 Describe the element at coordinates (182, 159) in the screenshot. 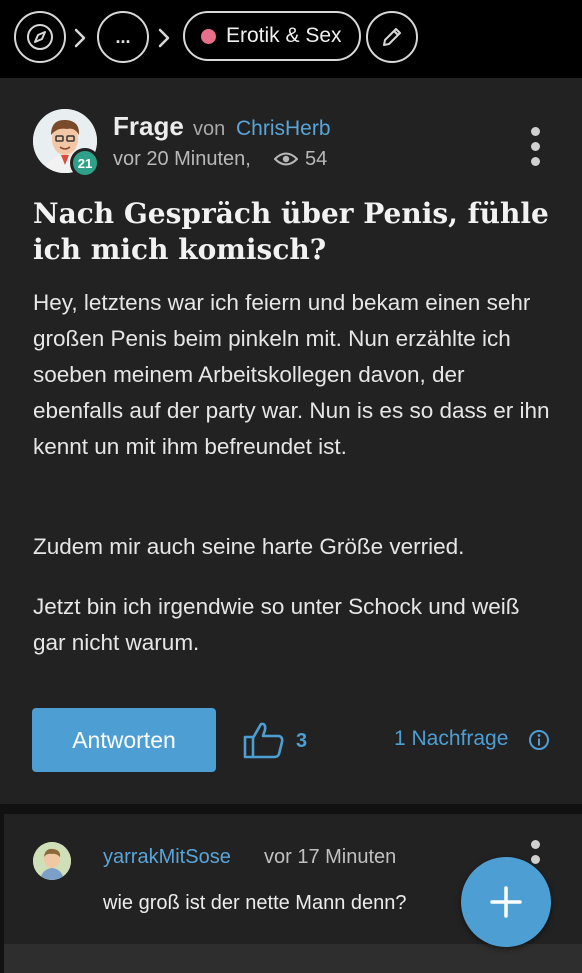

I see `question-timestamp: vor 20 Minuten,` at that location.